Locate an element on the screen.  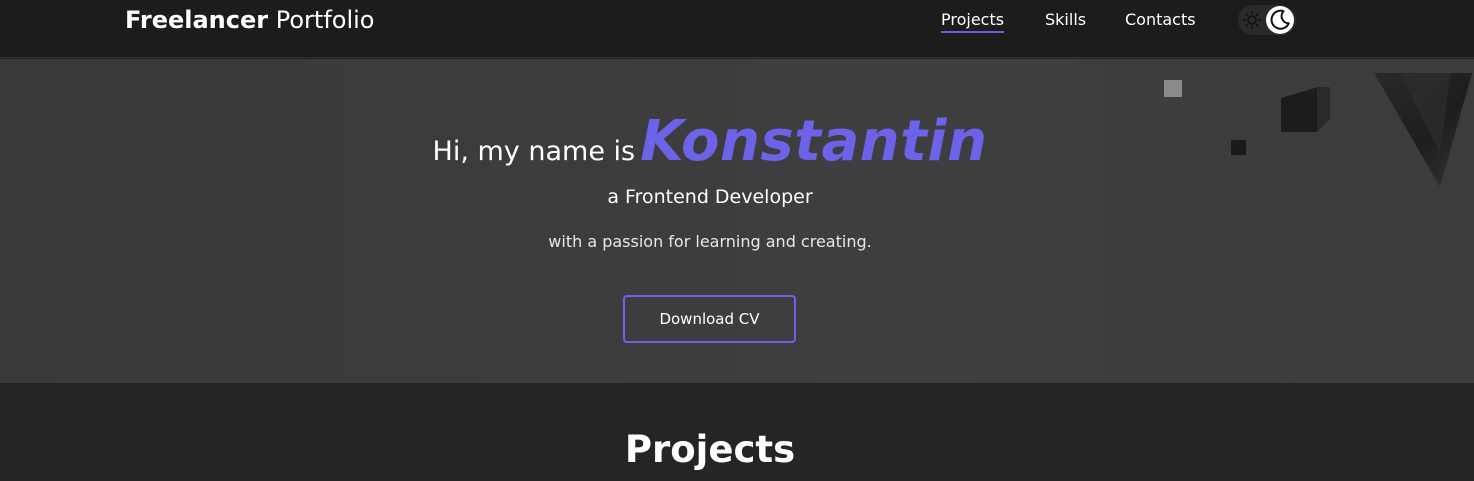
moon-icon is located at coordinates (1280, 19).